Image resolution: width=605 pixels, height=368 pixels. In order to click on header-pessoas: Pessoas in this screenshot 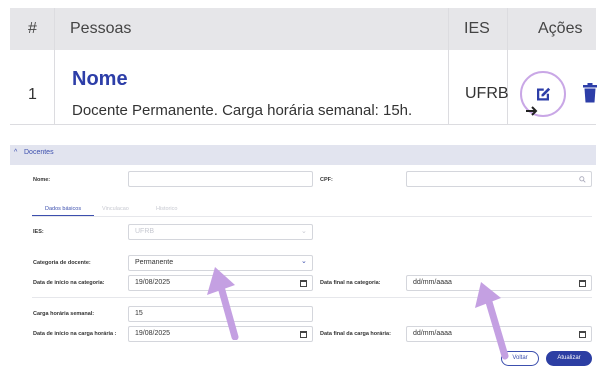, I will do `click(101, 28)`.